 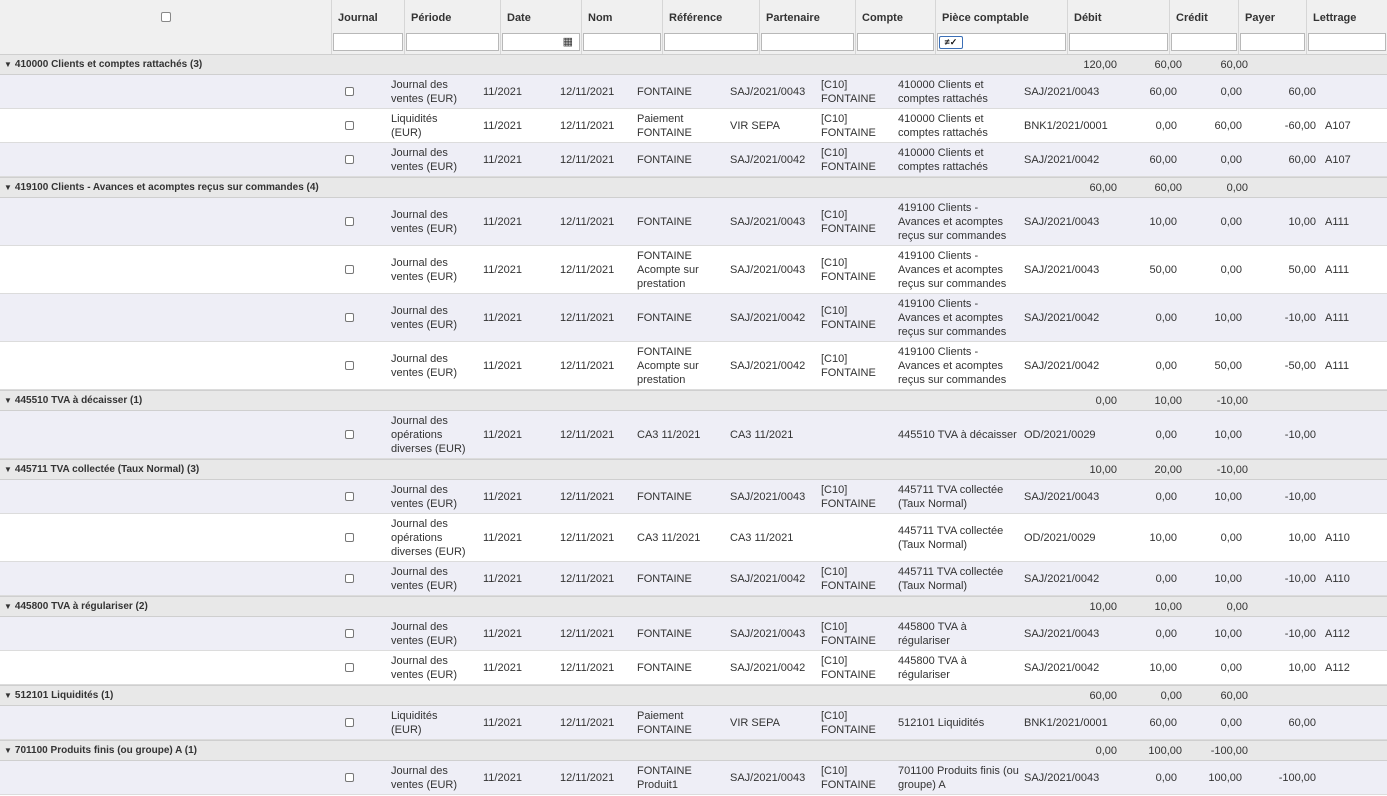 What do you see at coordinates (1001, 42) in the screenshot?
I see `filter-piece-input: ≠✓` at bounding box center [1001, 42].